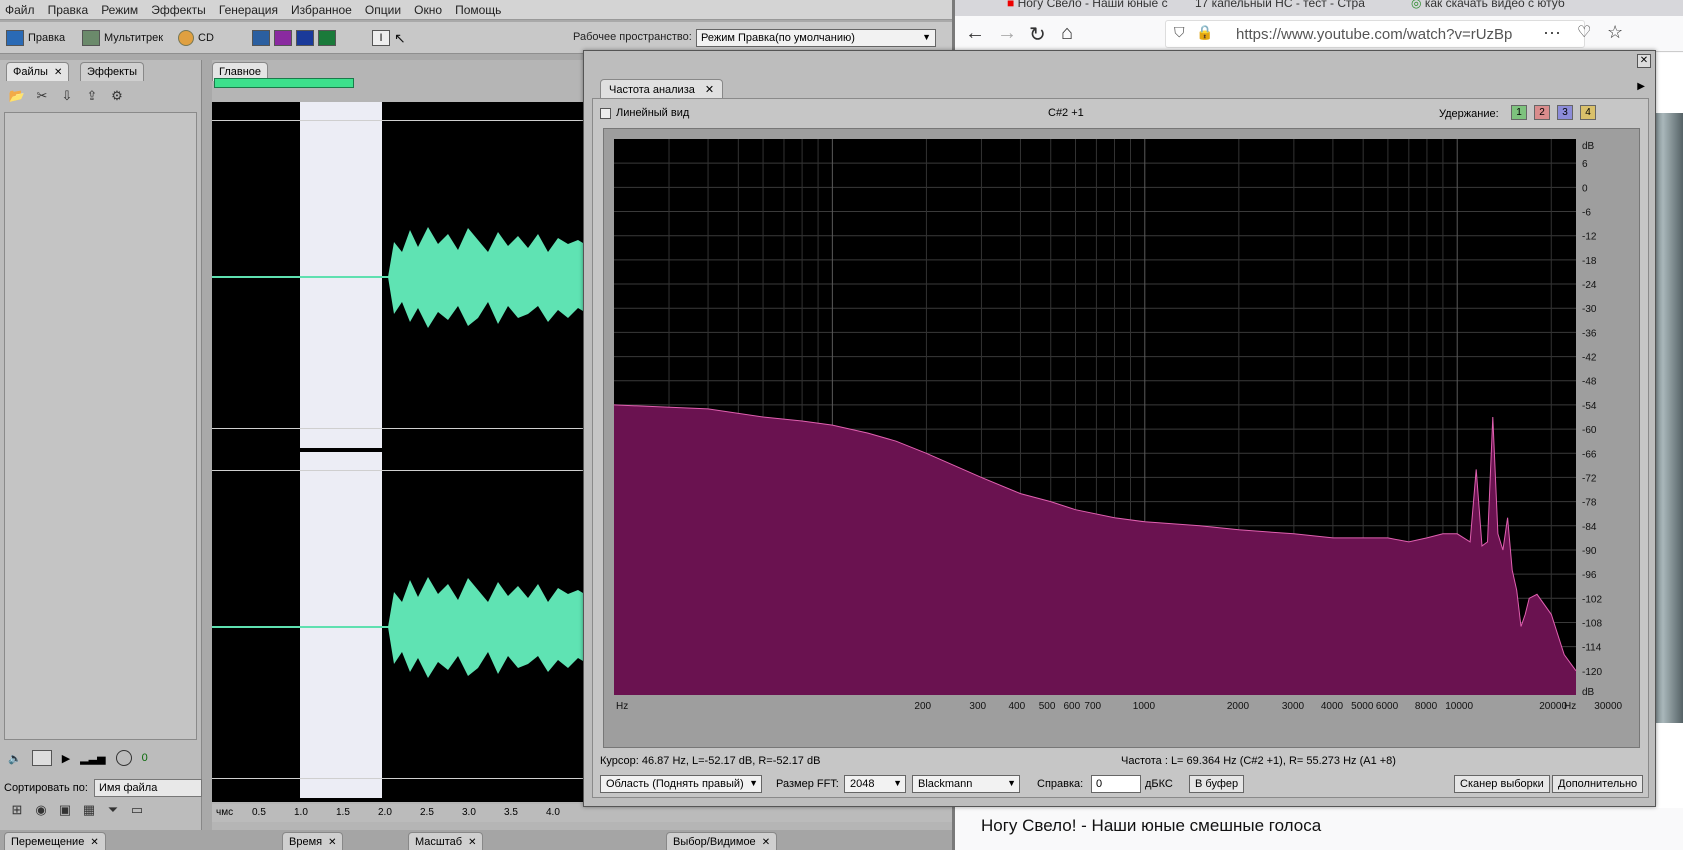 This screenshot has height=850, width=1683. Describe the element at coordinates (1084, 8) in the screenshot. I see `browser-tab-youtube: ■ Ногу Свело - Наши юные с` at that location.